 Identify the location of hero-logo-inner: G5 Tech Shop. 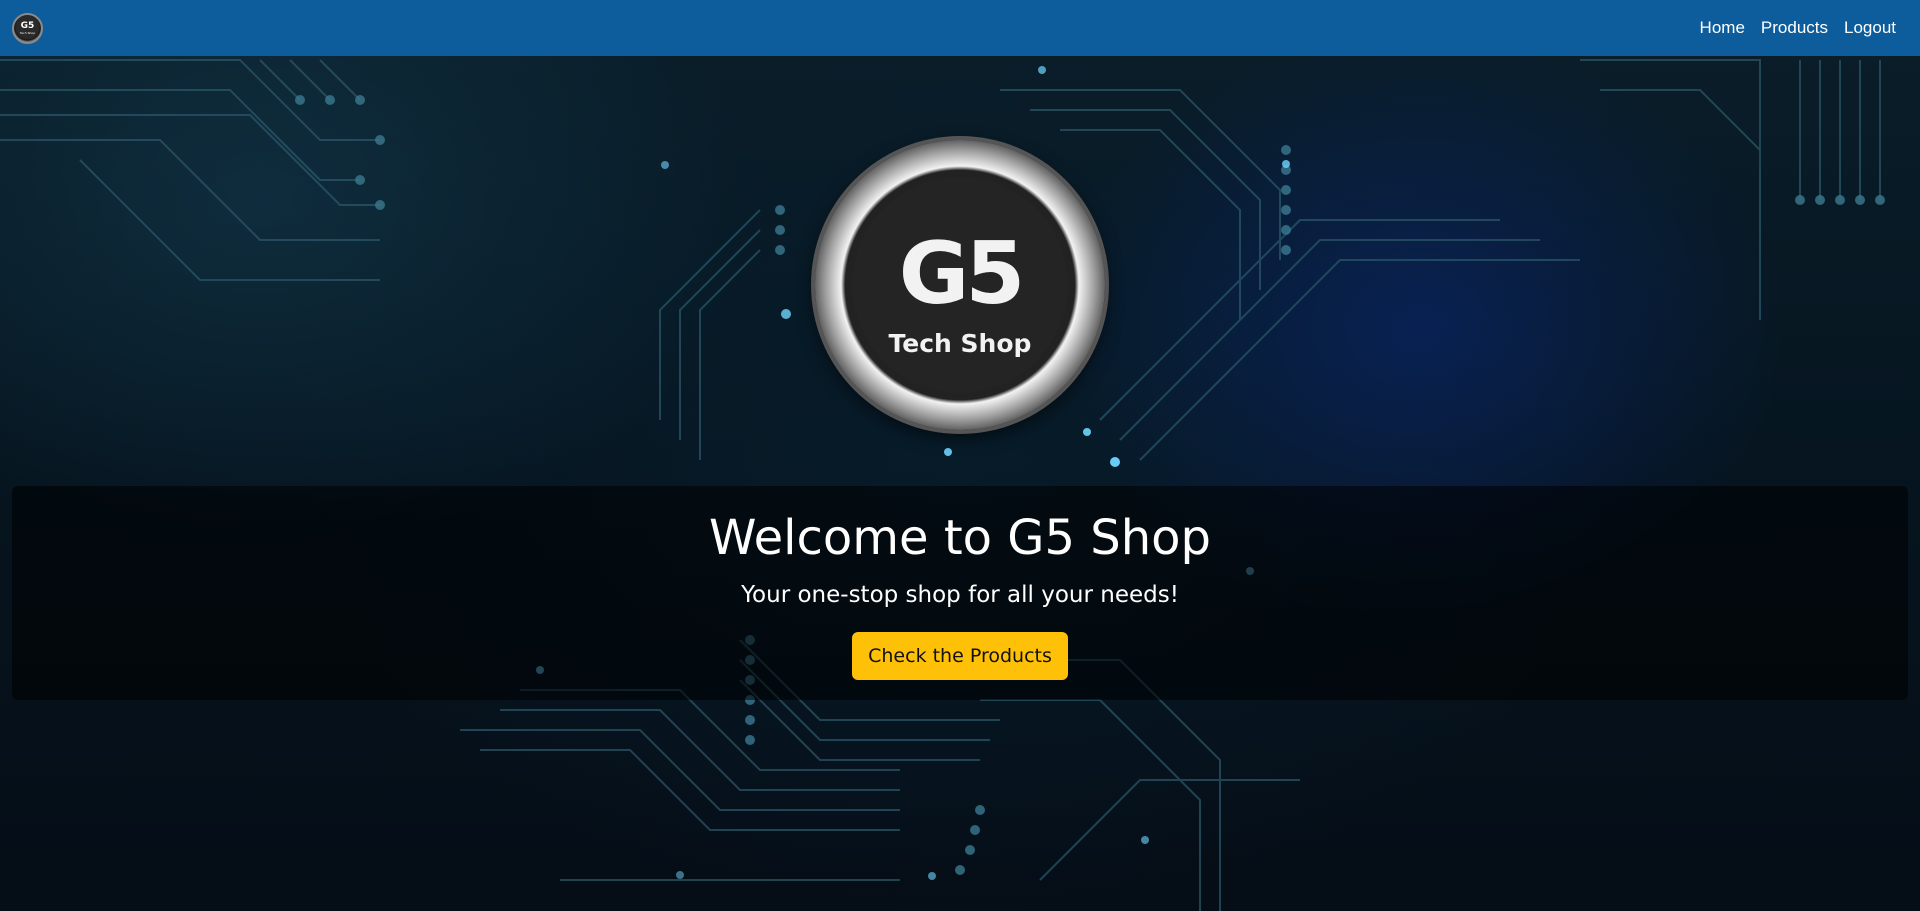
(960, 285).